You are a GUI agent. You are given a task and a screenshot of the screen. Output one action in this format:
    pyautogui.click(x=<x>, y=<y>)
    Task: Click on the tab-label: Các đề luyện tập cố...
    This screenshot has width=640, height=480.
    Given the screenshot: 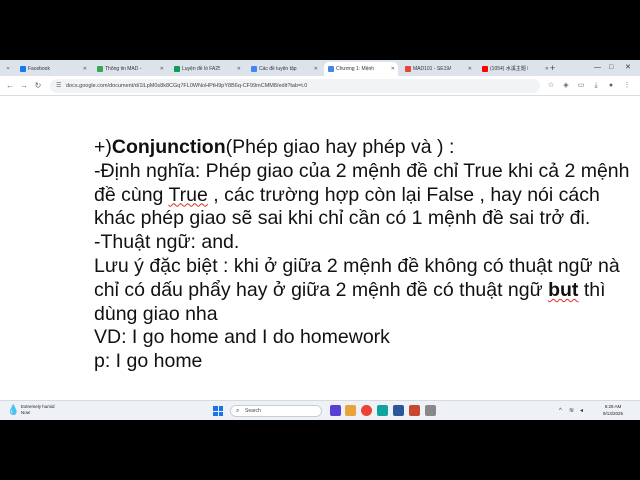 What is the action you would take?
    pyautogui.click(x=278, y=69)
    